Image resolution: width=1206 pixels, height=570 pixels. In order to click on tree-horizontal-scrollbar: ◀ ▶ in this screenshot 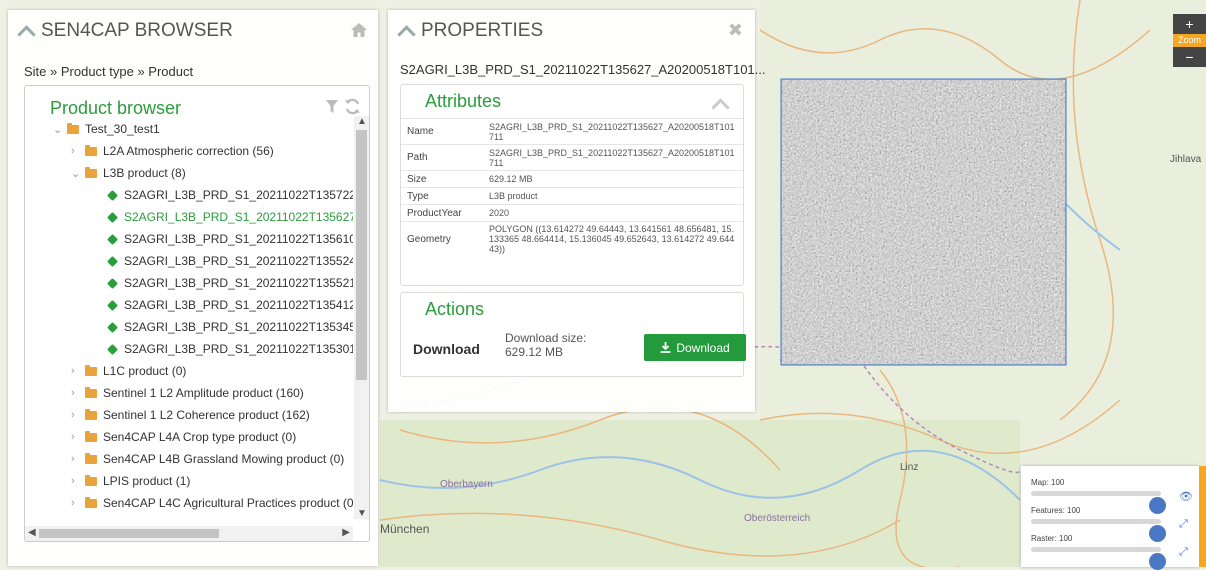, I will do `click(189, 533)`.